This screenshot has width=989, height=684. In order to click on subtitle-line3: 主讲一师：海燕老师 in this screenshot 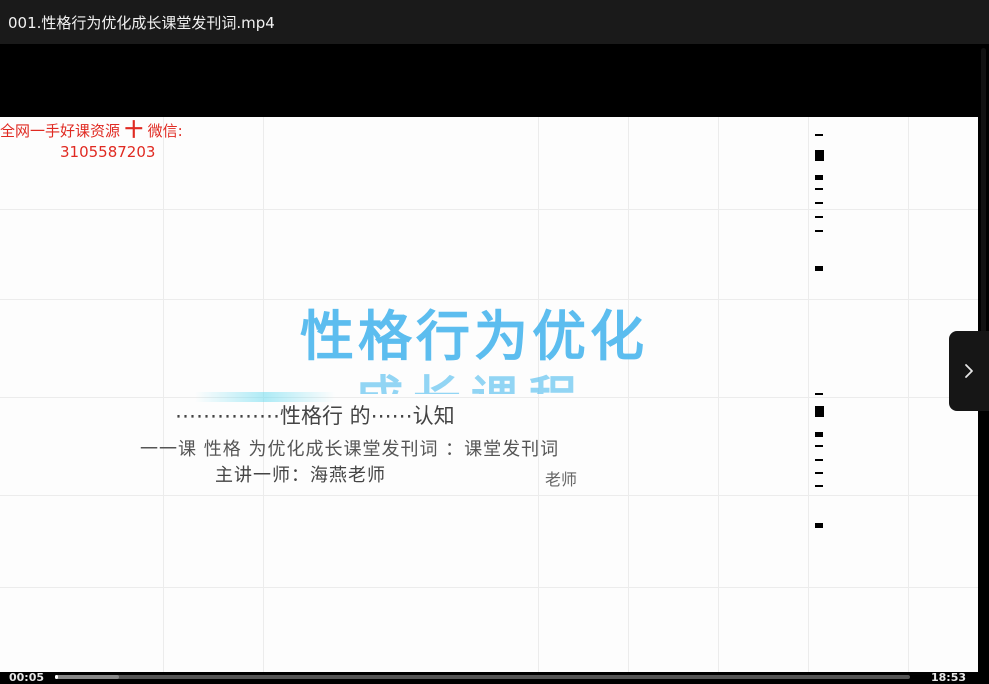, I will do `click(300, 475)`.